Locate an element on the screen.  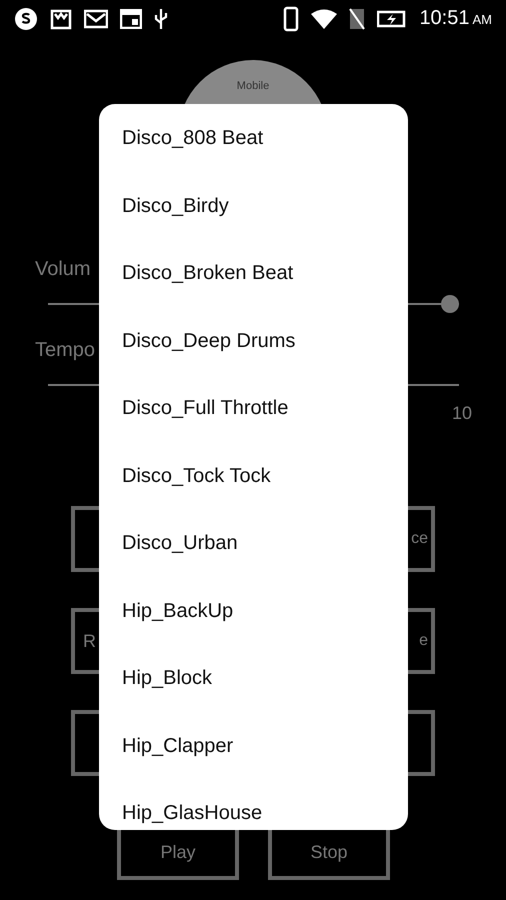
skype-icon is located at coordinates (26, 18).